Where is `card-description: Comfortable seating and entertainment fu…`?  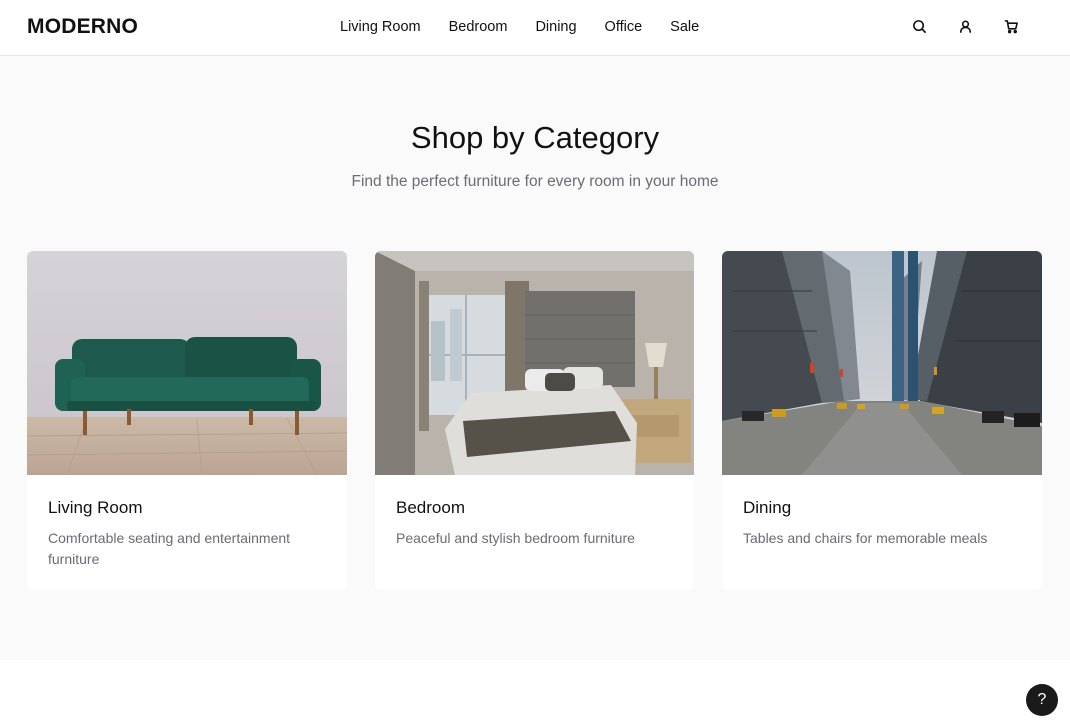
card-description: Comfortable seating and entertainment fu… is located at coordinates (169, 548).